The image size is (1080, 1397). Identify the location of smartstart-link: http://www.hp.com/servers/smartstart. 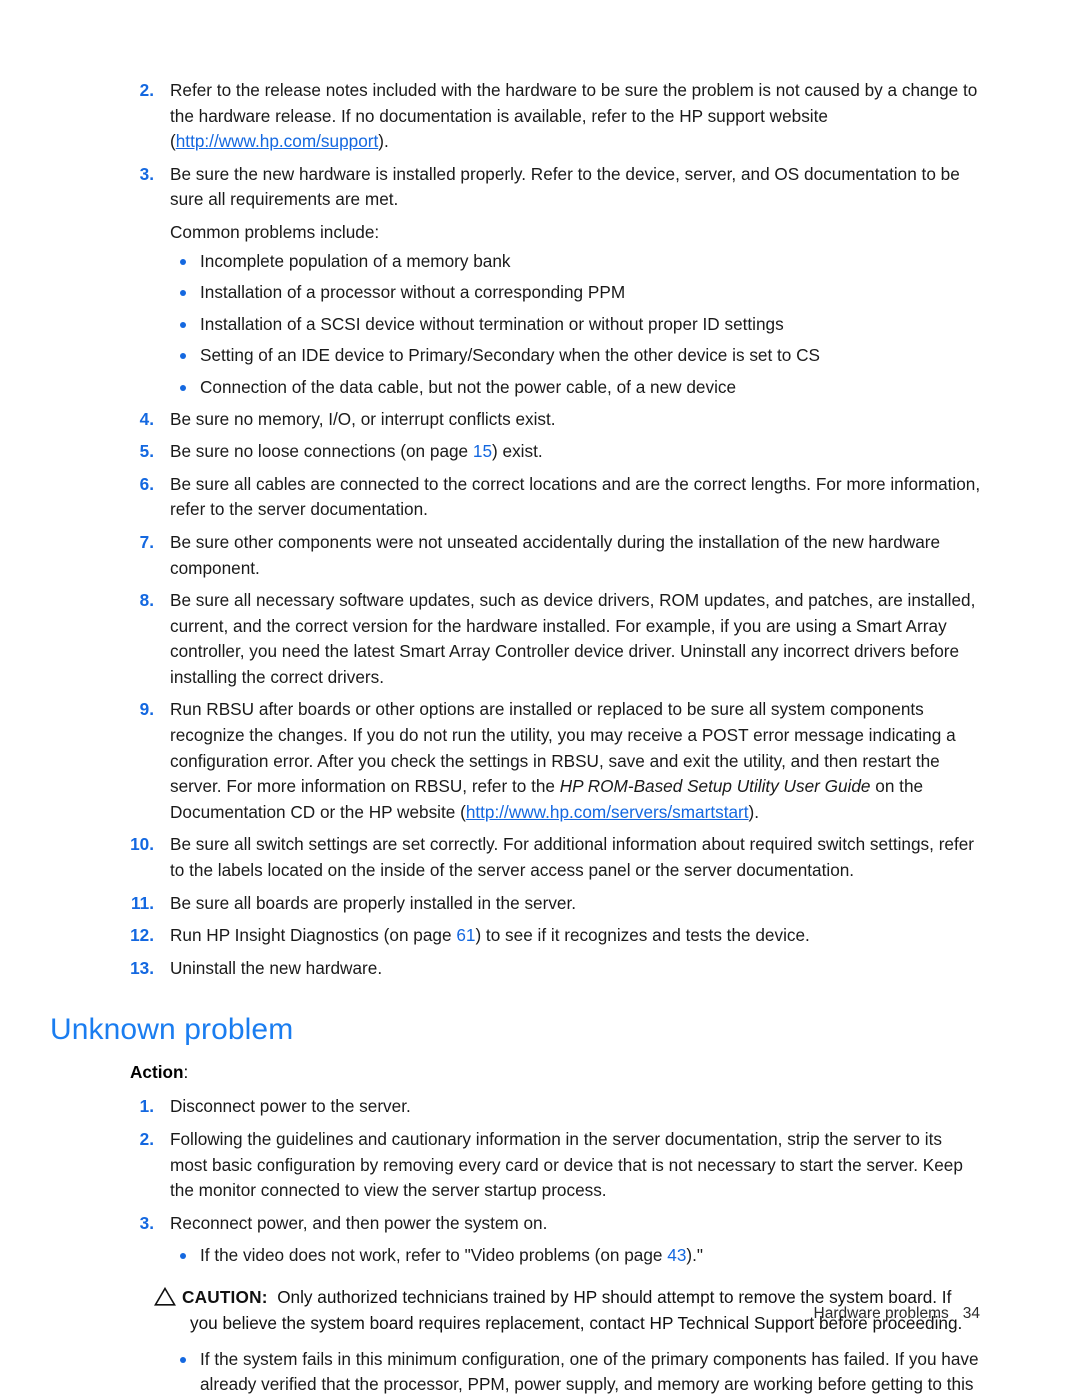
(607, 812).